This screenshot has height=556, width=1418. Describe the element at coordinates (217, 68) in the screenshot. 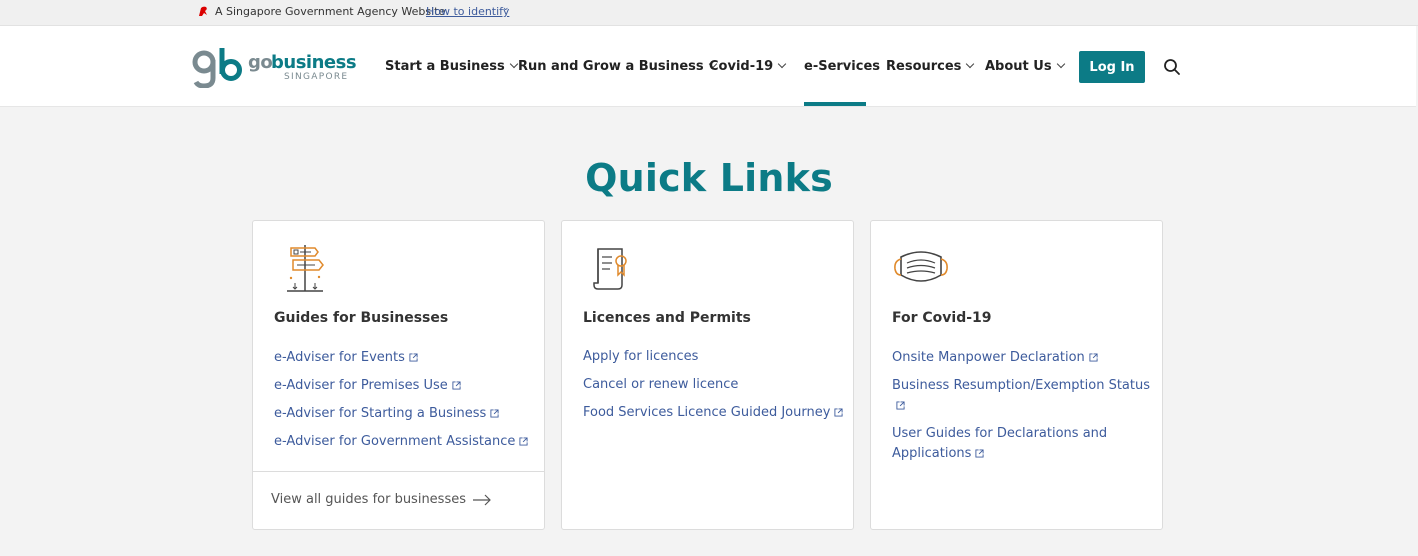

I see `gb-logo-mark` at that location.